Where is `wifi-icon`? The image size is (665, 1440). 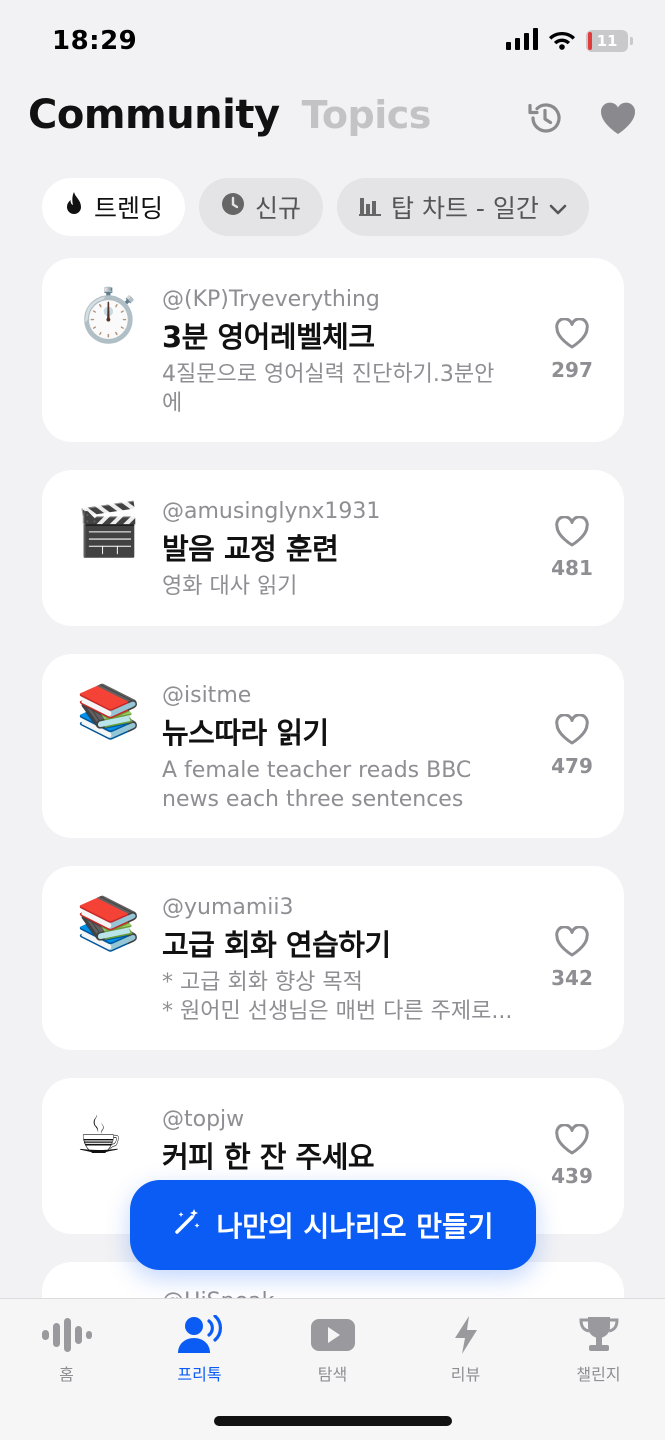
wifi-icon is located at coordinates (562, 41).